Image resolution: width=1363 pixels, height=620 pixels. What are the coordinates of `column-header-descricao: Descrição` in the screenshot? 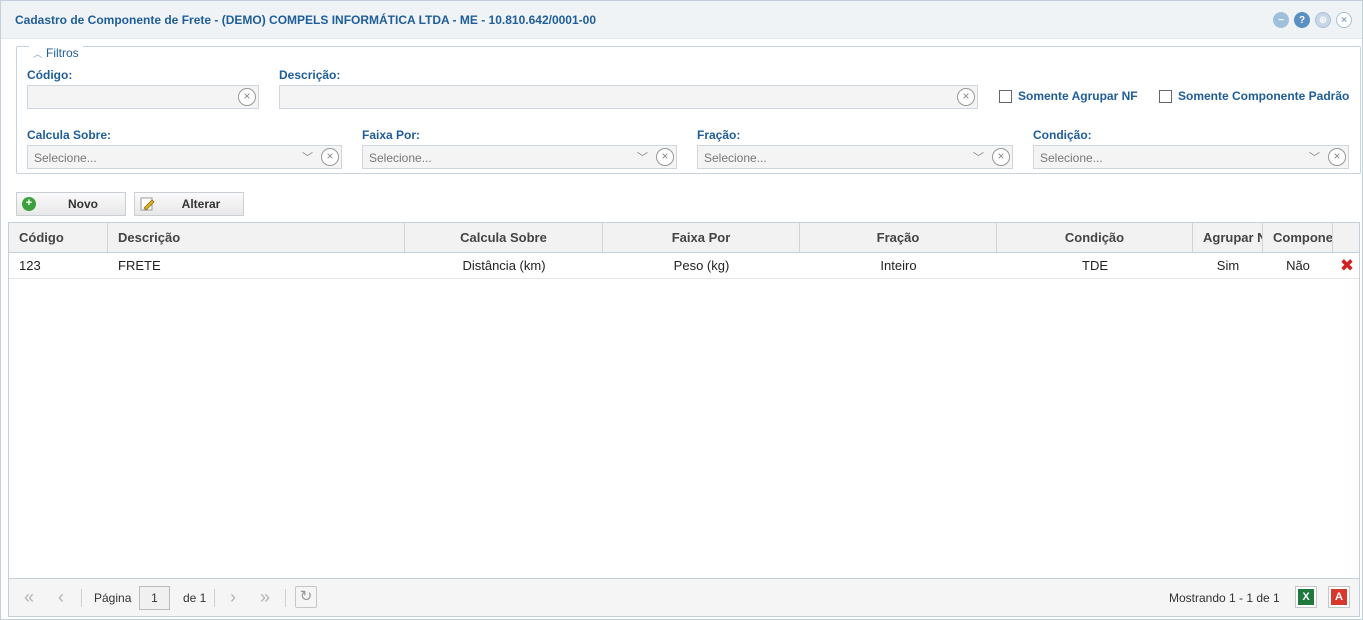 It's located at (256, 238).